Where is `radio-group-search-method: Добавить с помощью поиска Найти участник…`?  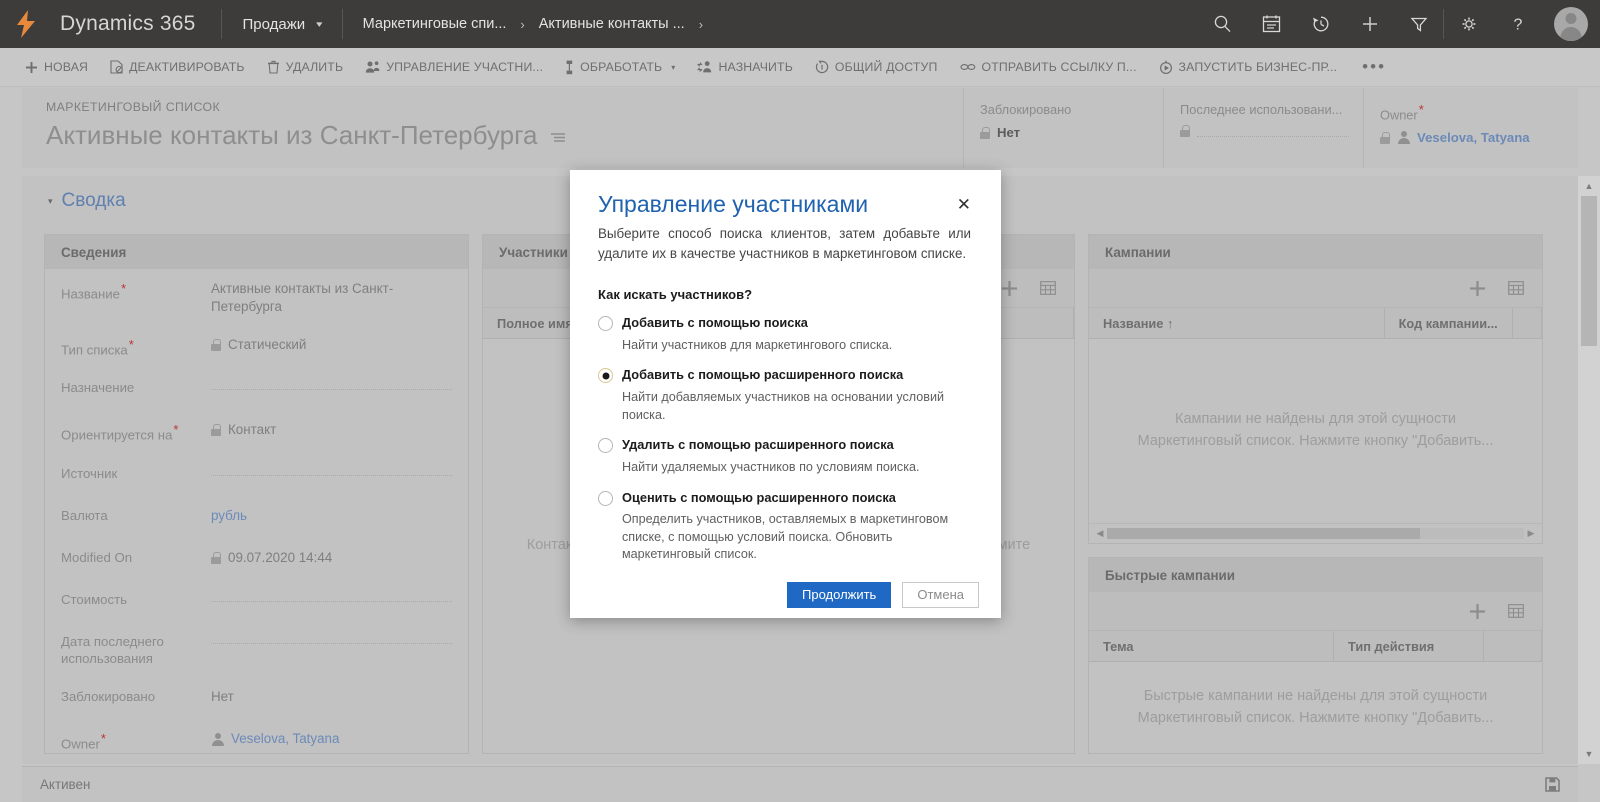 radio-group-search-method: Добавить с помощью поиска Найти участник… is located at coordinates (785, 439).